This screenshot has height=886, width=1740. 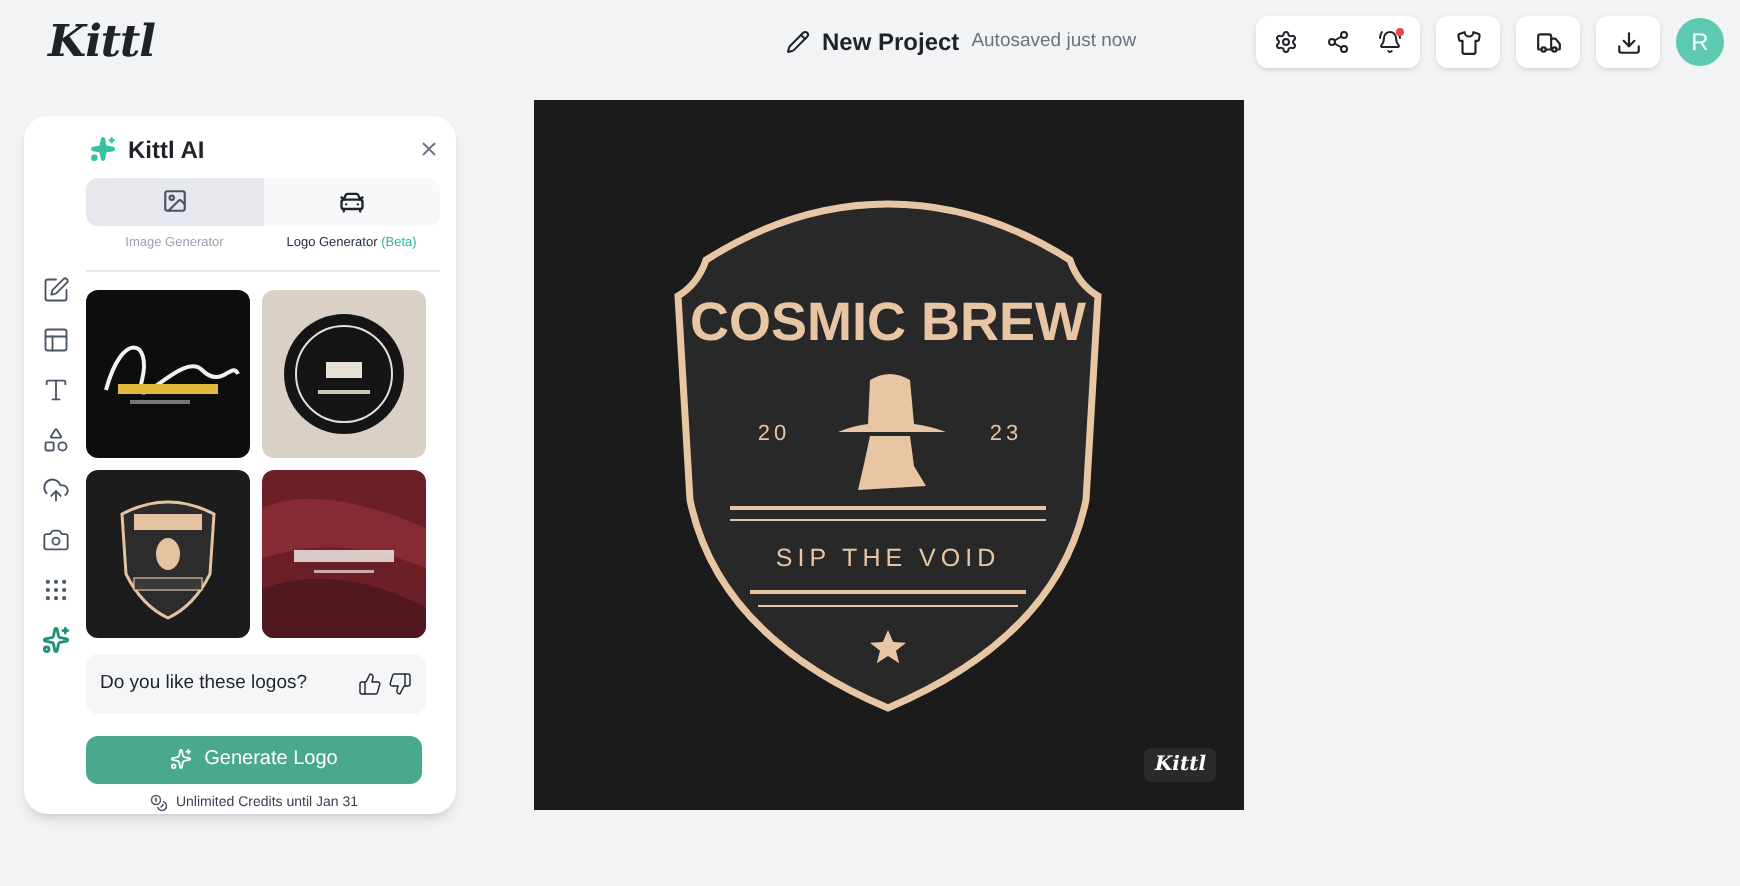 I want to click on shirt-button, so click(x=1468, y=42).